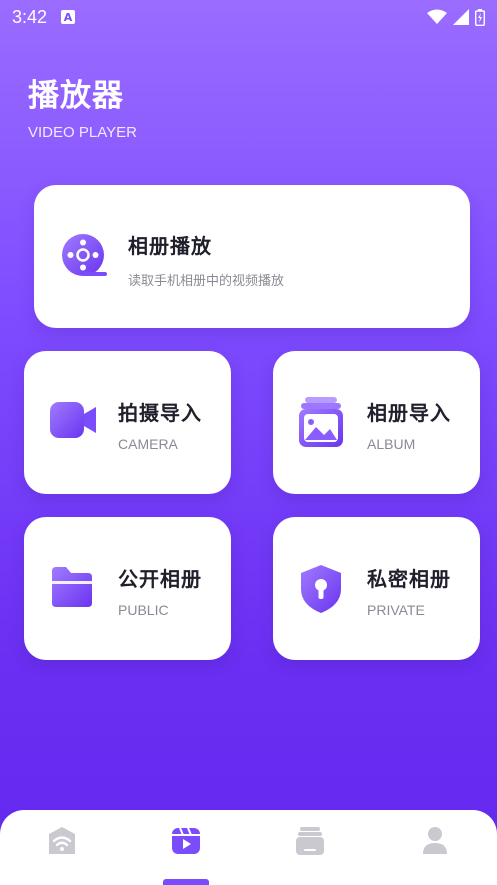 This screenshot has width=497, height=885. What do you see at coordinates (143, 610) in the screenshot?
I see `public-album-subtitle: PUBLIC` at bounding box center [143, 610].